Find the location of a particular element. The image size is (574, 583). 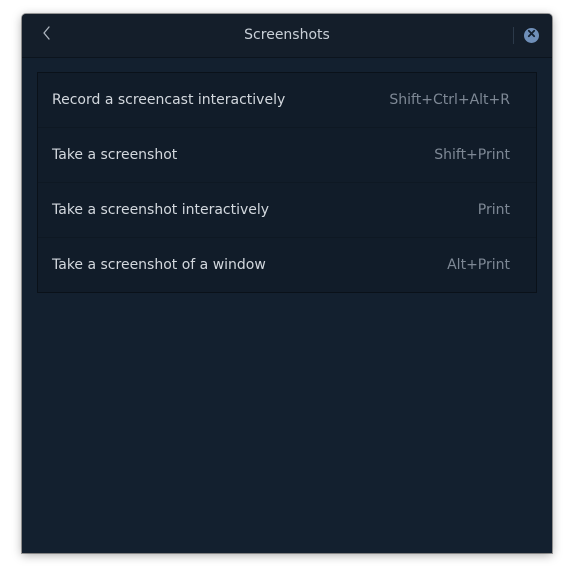

window-title: Screenshots is located at coordinates (287, 35).